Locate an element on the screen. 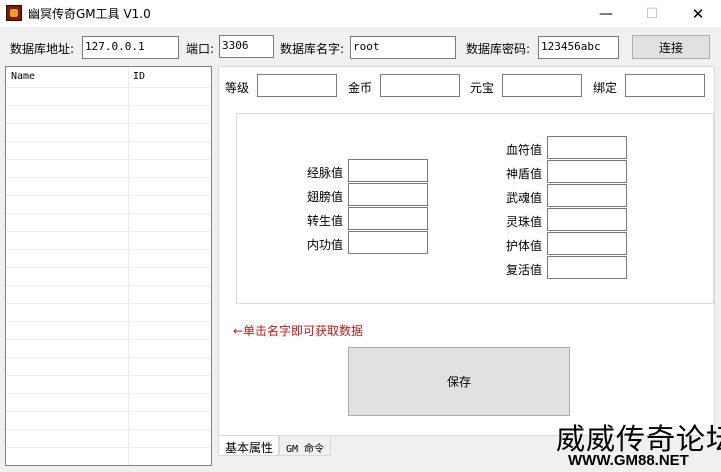 Image resolution: width=721 pixels, height=472 pixels. password-label: 数据库密码: is located at coordinates (498, 49).